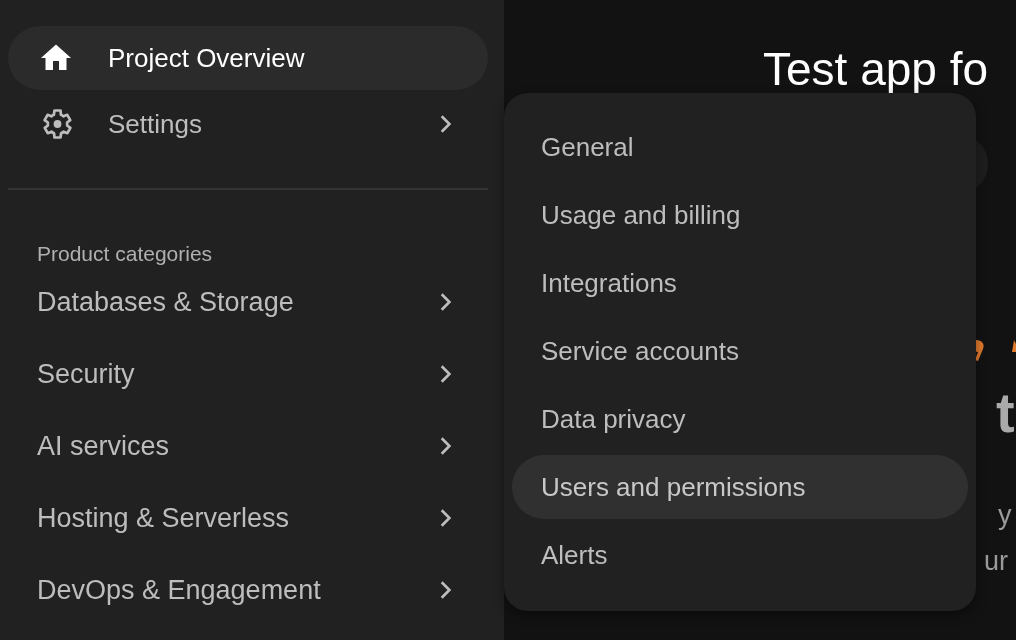 Image resolution: width=1016 pixels, height=640 pixels. I want to click on category-item: Databases & Storage, so click(252, 302).